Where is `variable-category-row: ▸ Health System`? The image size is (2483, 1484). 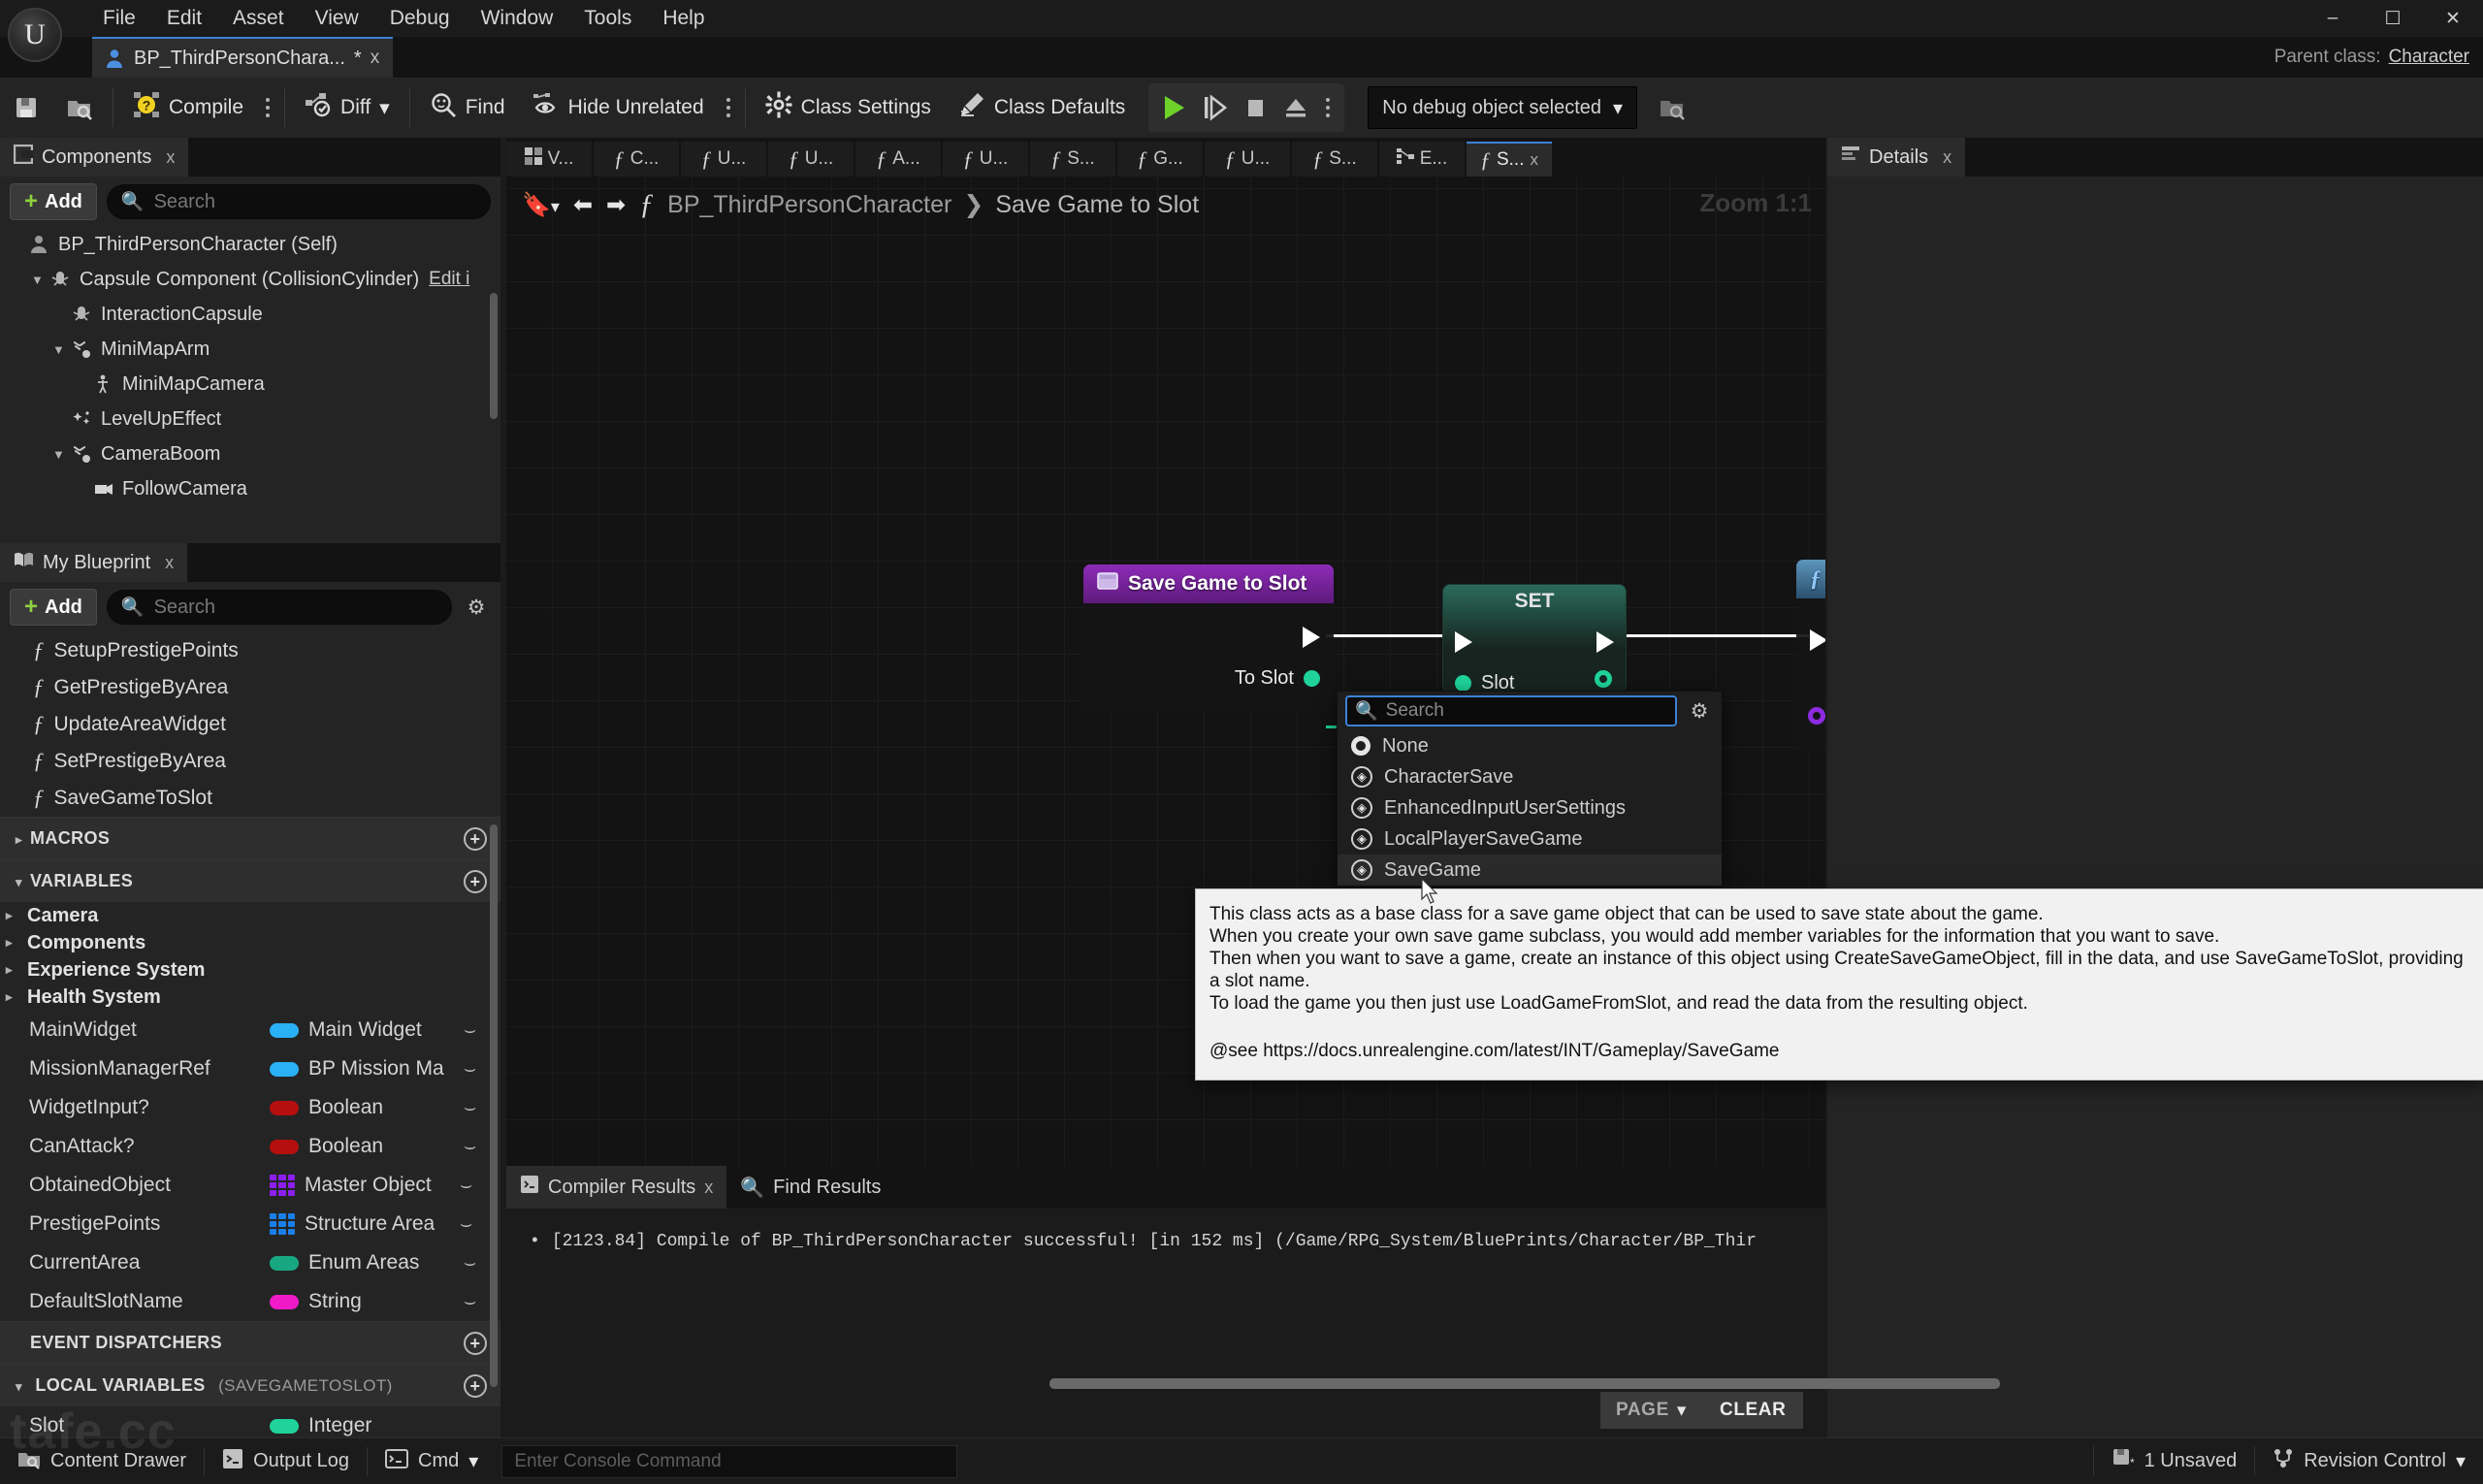
variable-category-row: ▸ Health System is located at coordinates (250, 997).